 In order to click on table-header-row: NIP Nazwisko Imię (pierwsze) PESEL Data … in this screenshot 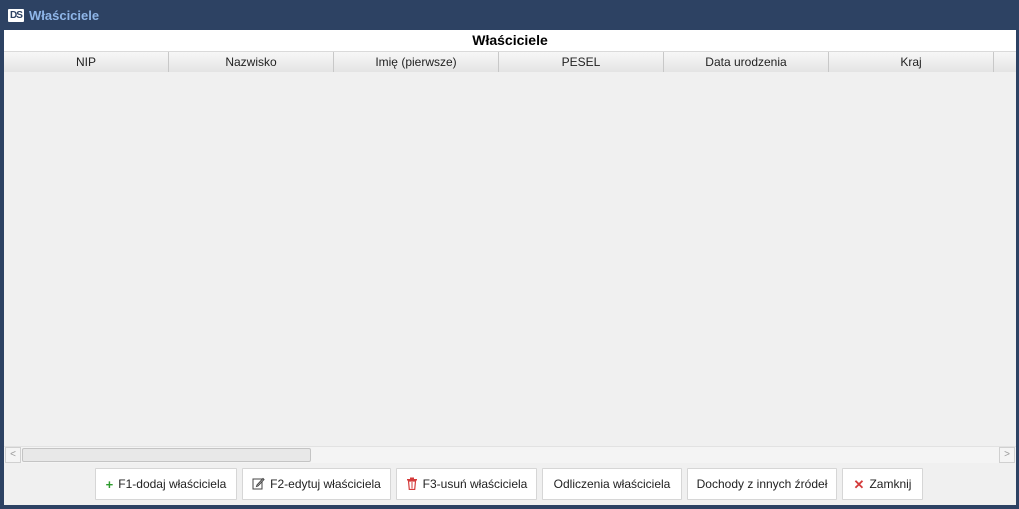, I will do `click(510, 62)`.